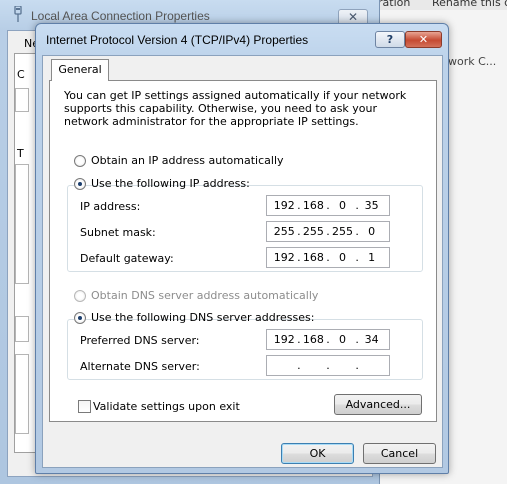 This screenshot has width=507, height=484. Describe the element at coordinates (390, 39) in the screenshot. I see `help-button: ?` at that location.